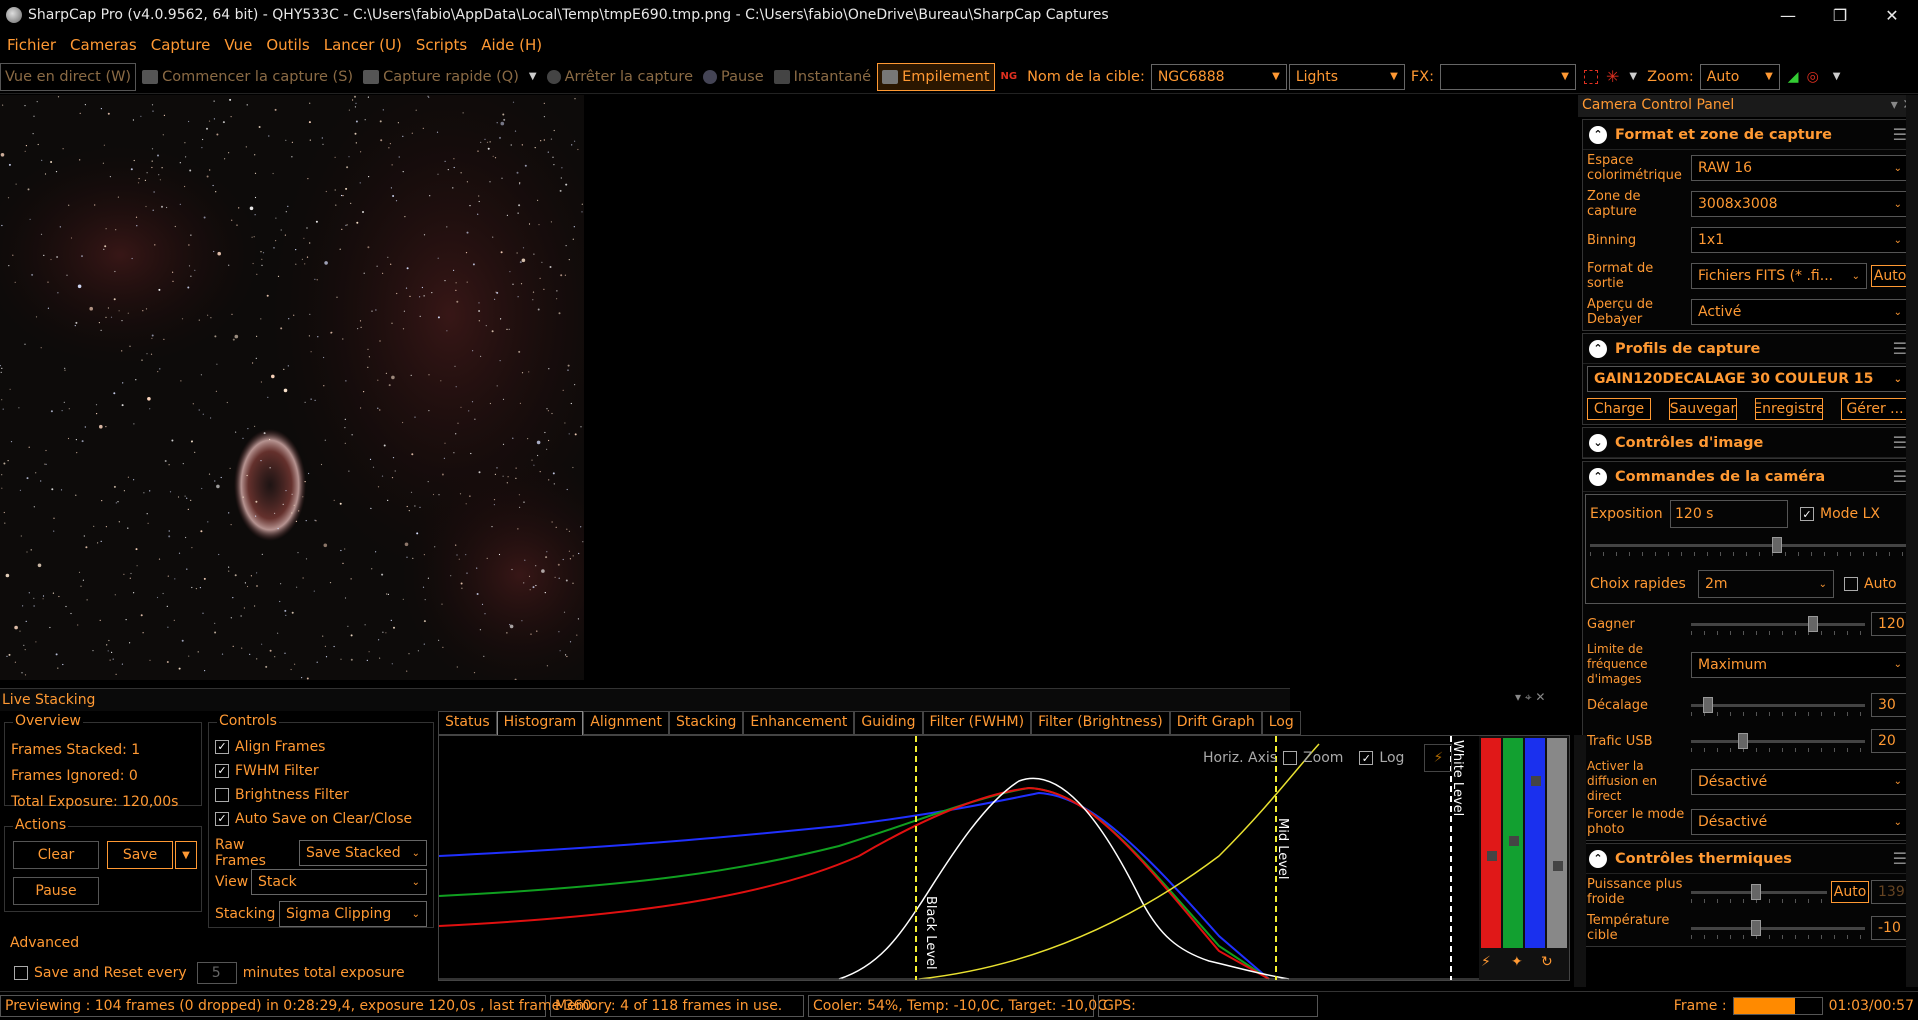 The height and width of the screenshot is (1020, 1918). I want to click on menu-vue: Vue, so click(238, 45).